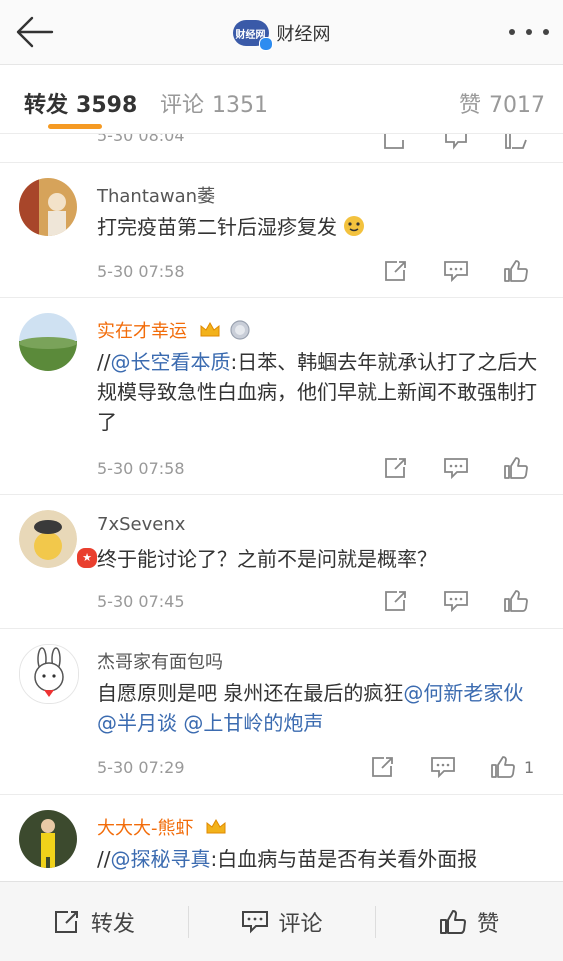  What do you see at coordinates (75, 126) in the screenshot?
I see `active-tab-indicator` at bounding box center [75, 126].